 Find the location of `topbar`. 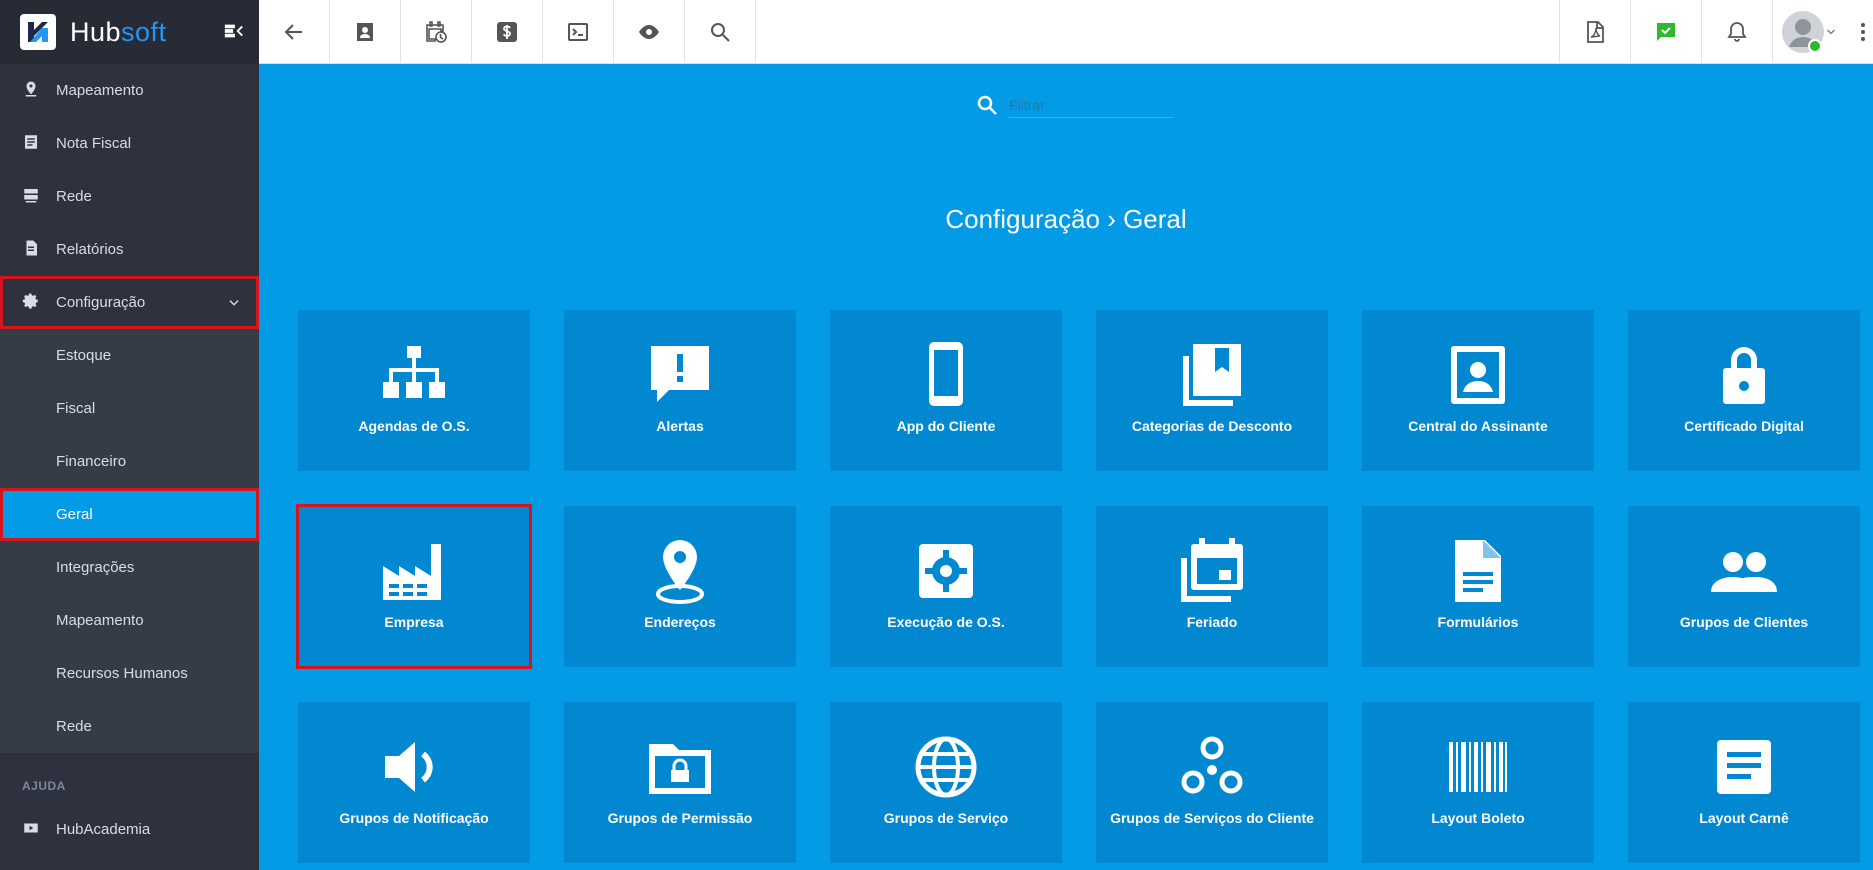

topbar is located at coordinates (1066, 32).